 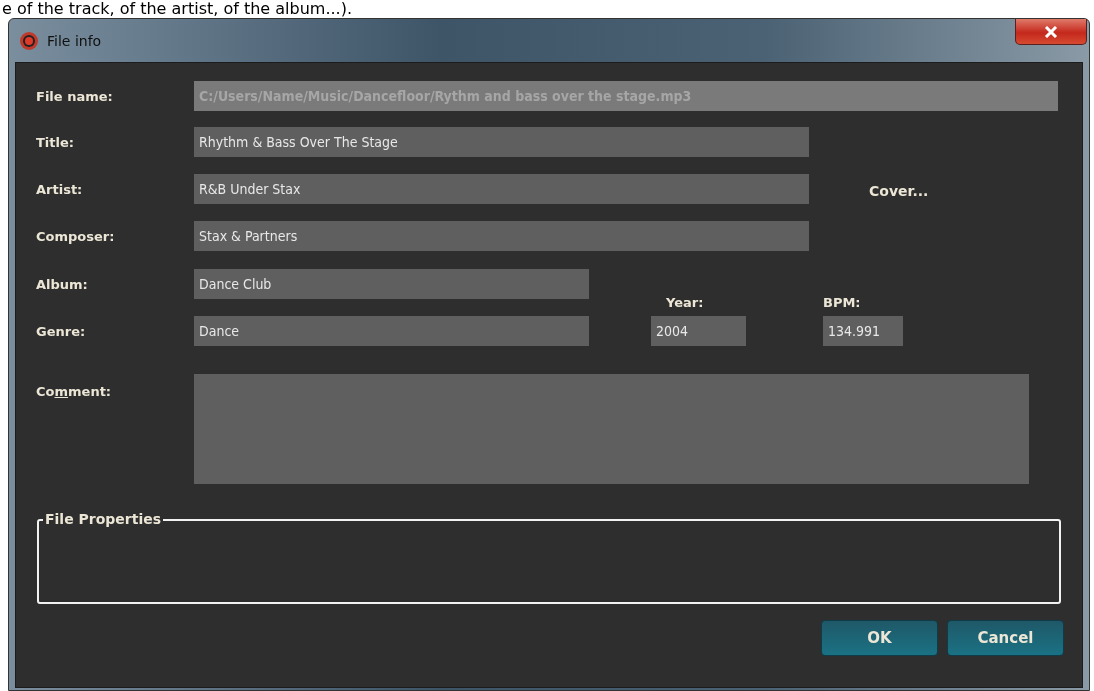 What do you see at coordinates (501, 142) in the screenshot?
I see `title-field: Rhythm & Bass Over The Stage` at bounding box center [501, 142].